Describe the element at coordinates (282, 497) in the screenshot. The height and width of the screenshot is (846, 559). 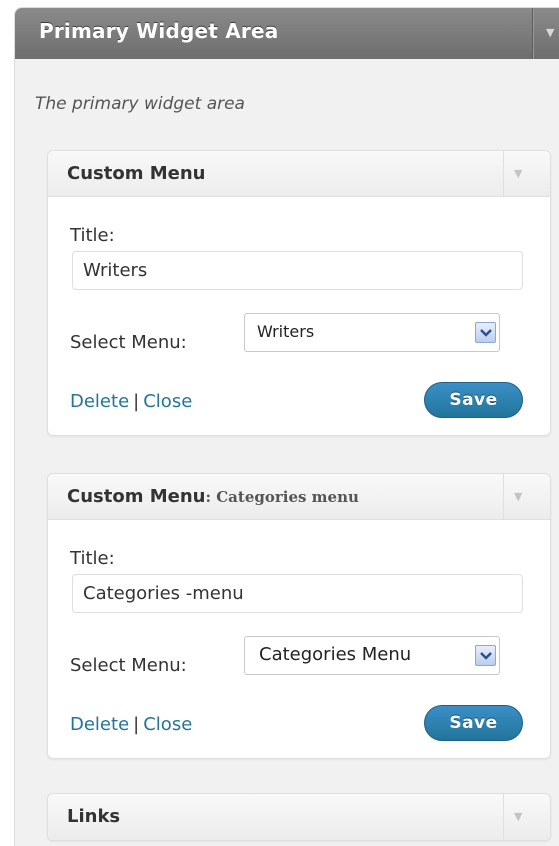
I see `widget-subtitle: : Categories menu` at that location.